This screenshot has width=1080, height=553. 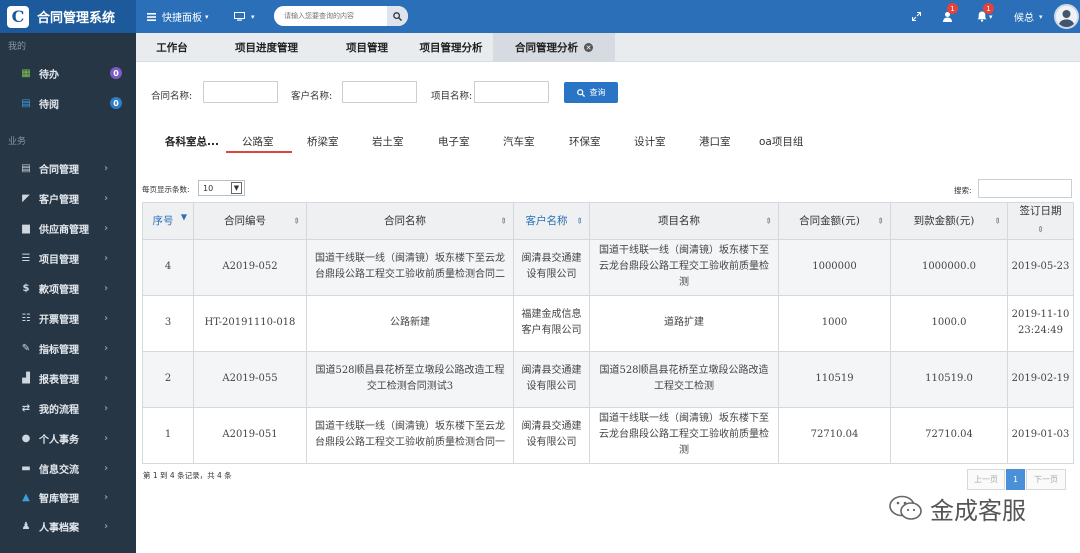 I want to click on brand: C 合同管理系统, so click(x=68, y=16).